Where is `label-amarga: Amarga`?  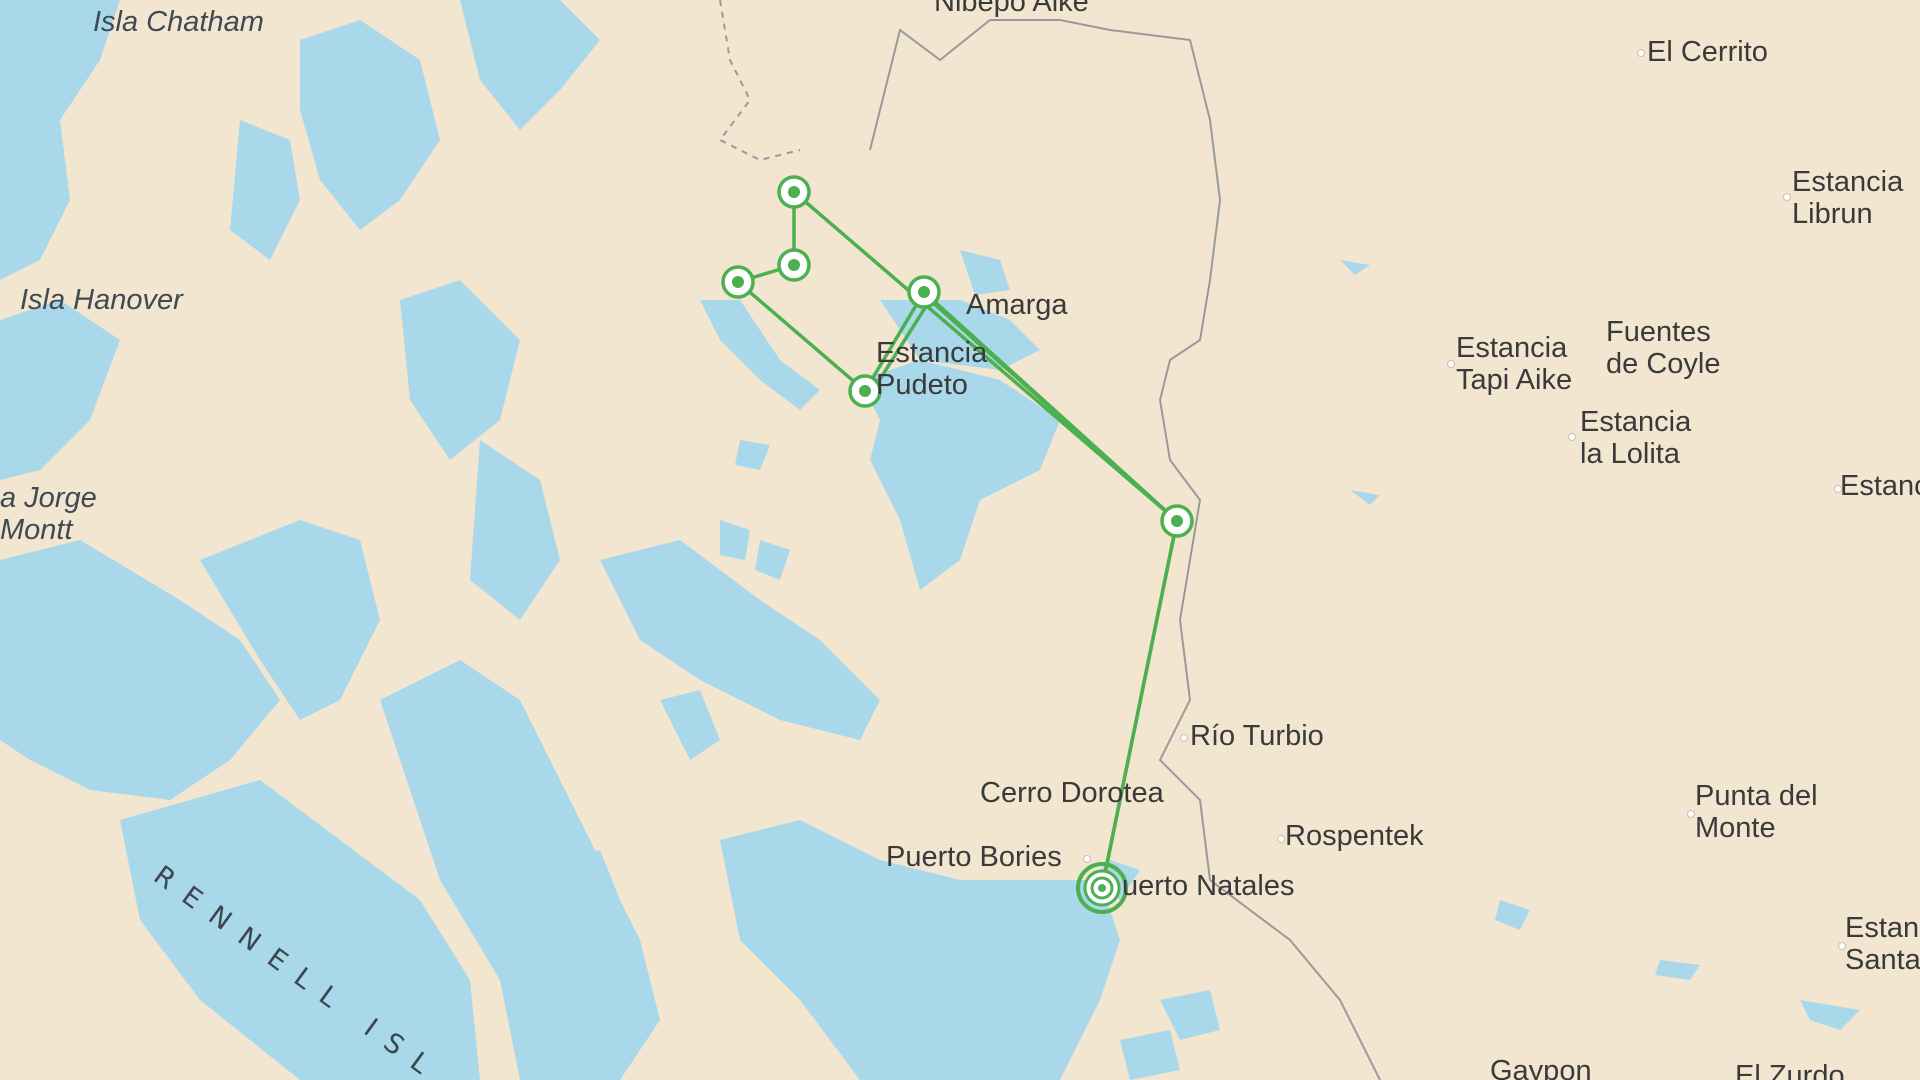 label-amarga: Amarga is located at coordinates (1017, 305).